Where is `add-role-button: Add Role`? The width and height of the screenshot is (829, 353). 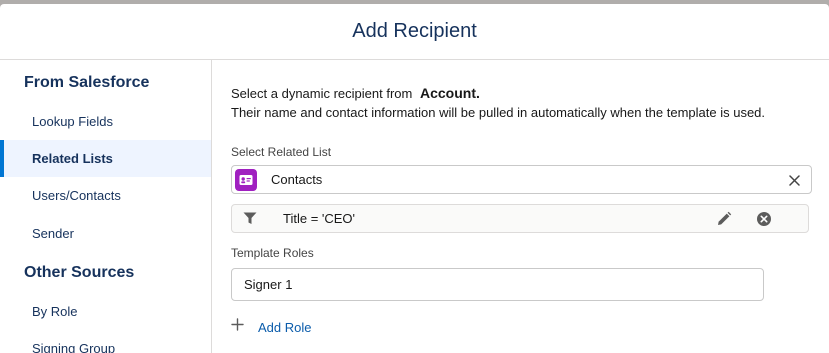 add-role-button: Add Role is located at coordinates (271, 327).